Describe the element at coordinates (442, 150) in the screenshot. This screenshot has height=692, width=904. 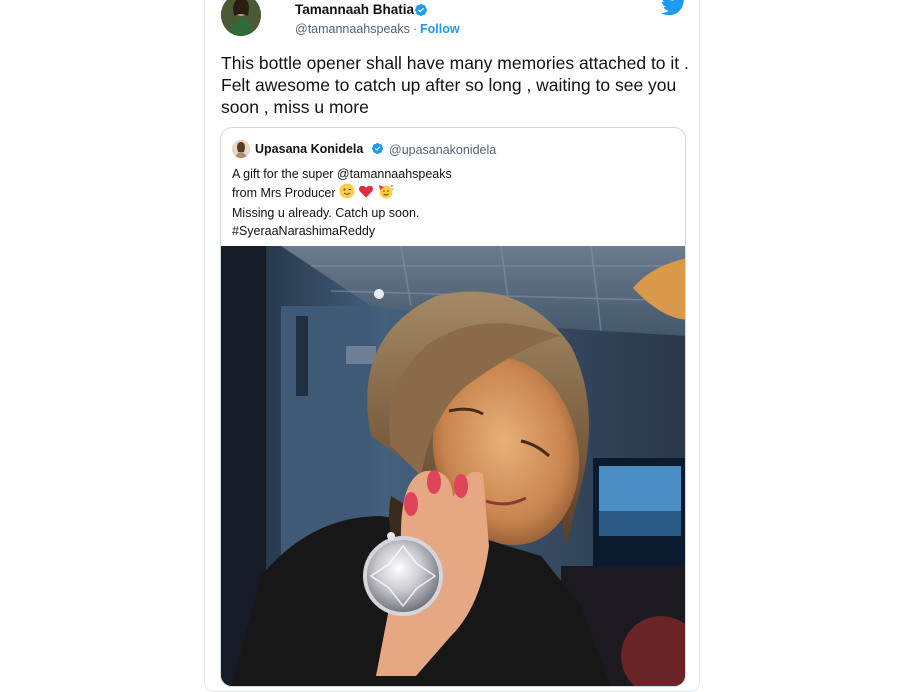
I see `quoted-author-handle: @upasanakonidela` at that location.